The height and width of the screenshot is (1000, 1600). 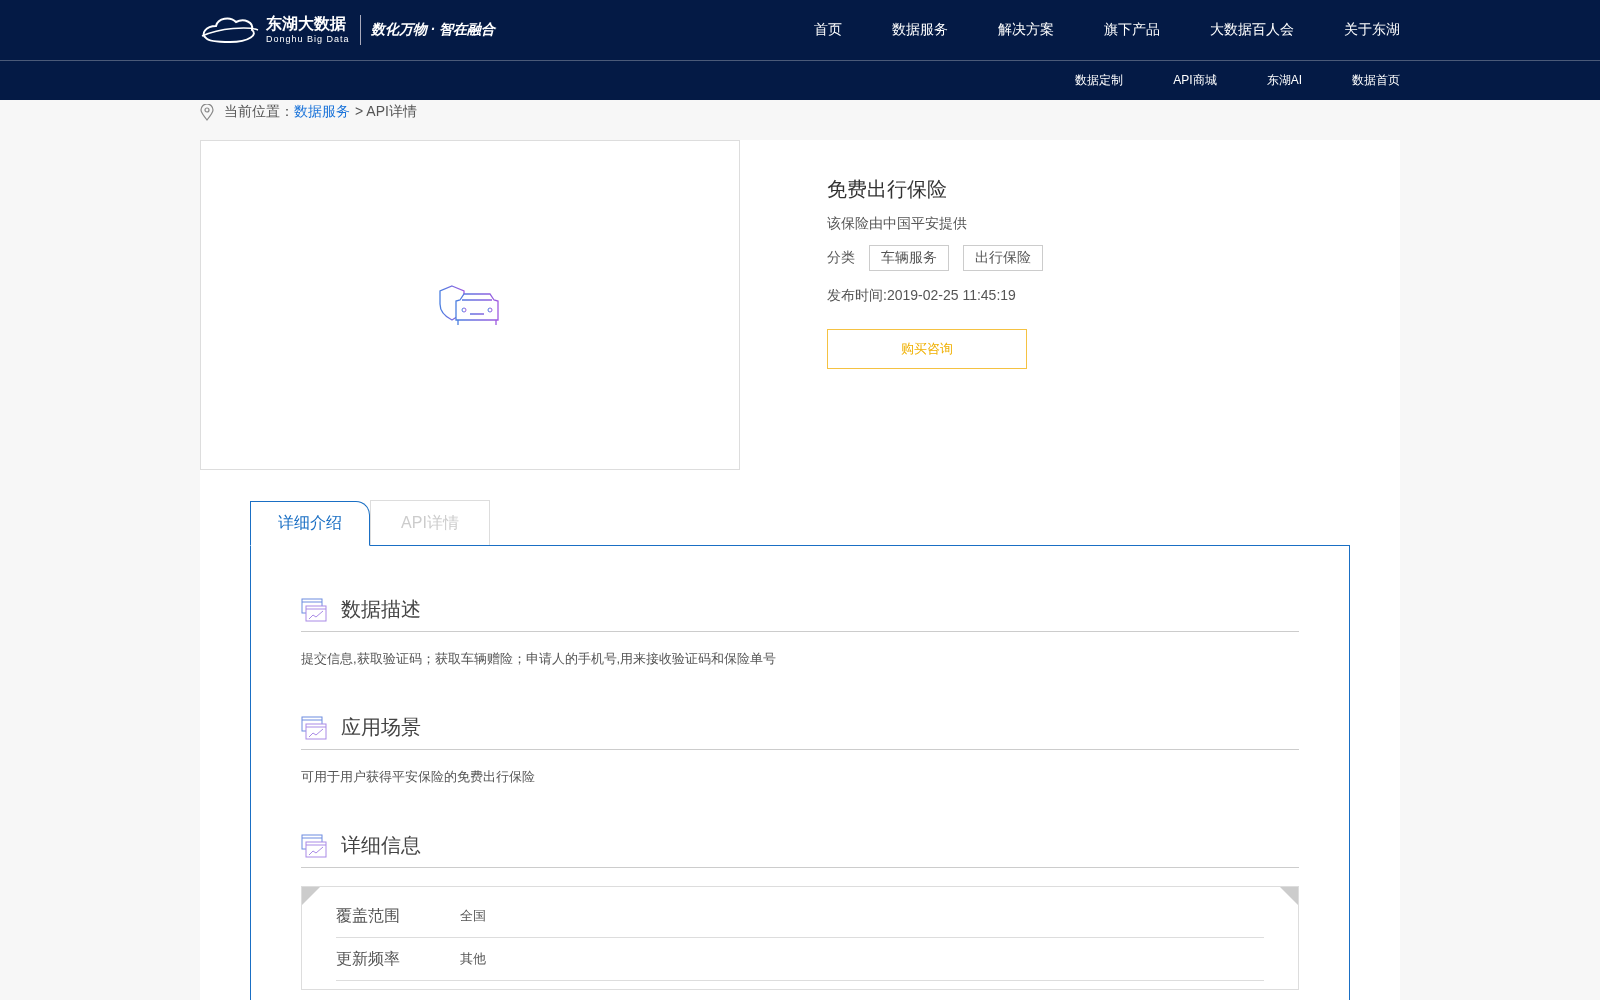 What do you see at coordinates (1099, 80) in the screenshot?
I see `sub-nav-link: 数据定制` at bounding box center [1099, 80].